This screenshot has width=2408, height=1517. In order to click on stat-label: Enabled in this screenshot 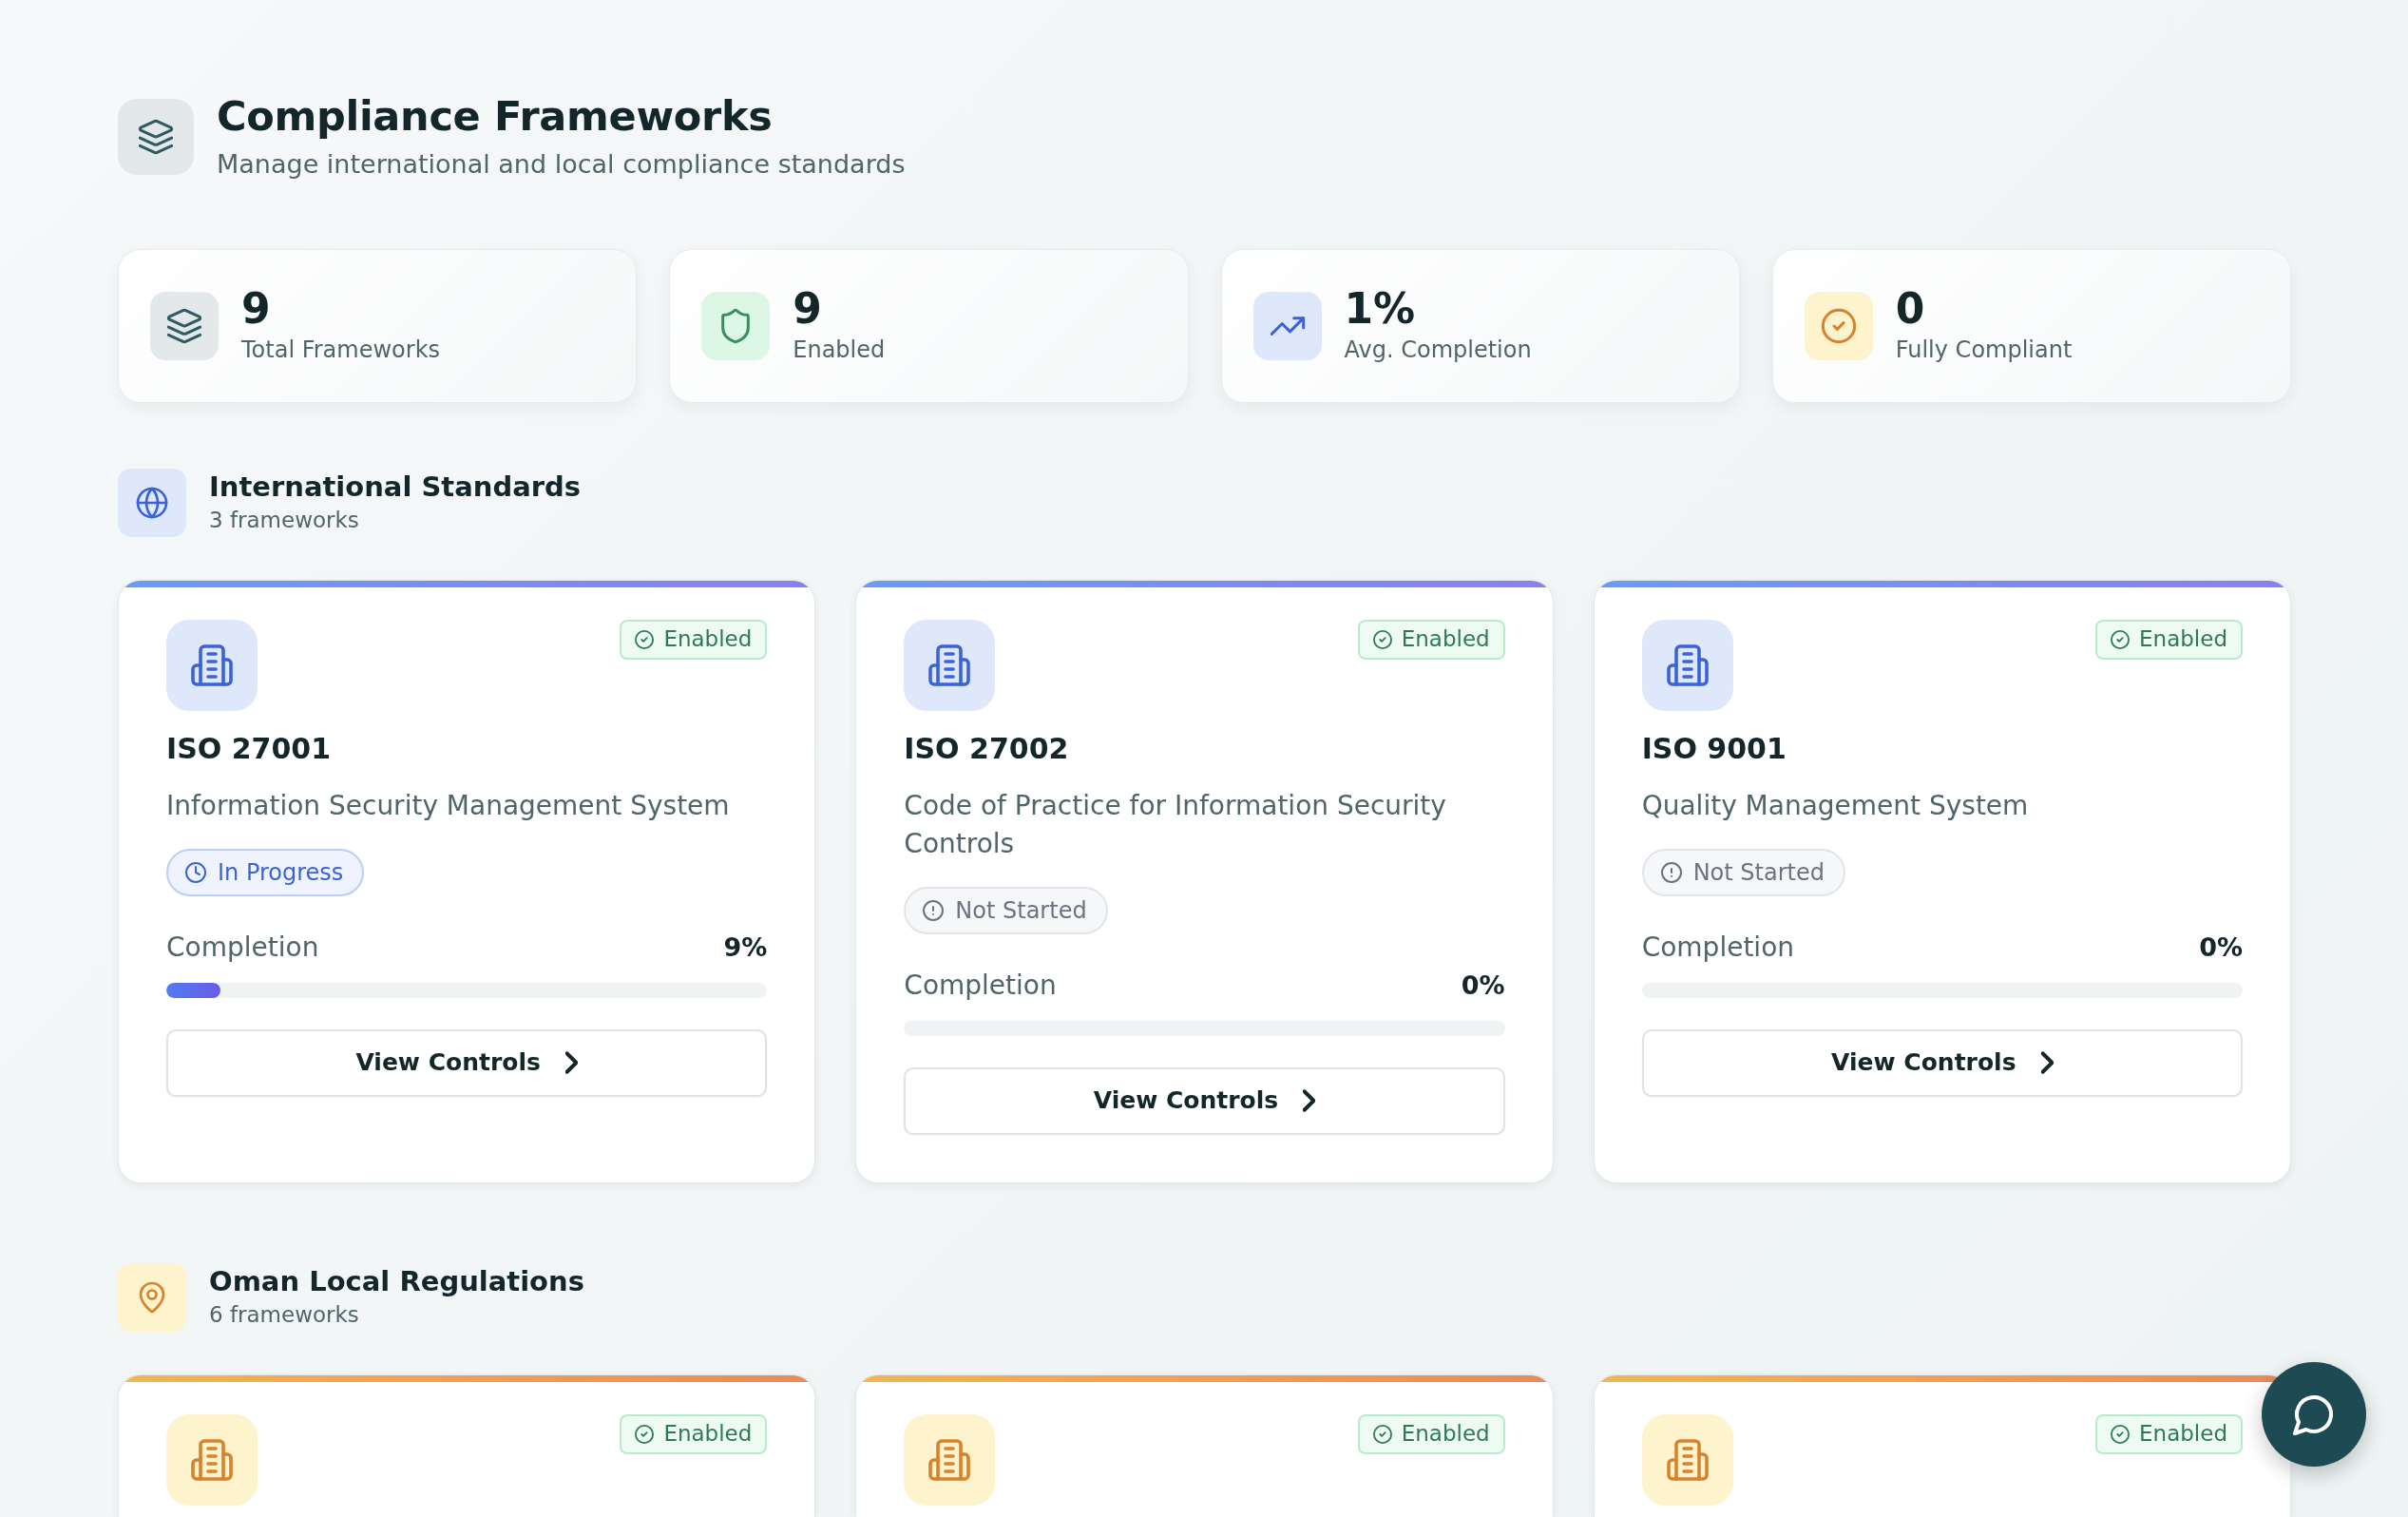, I will do `click(839, 350)`.